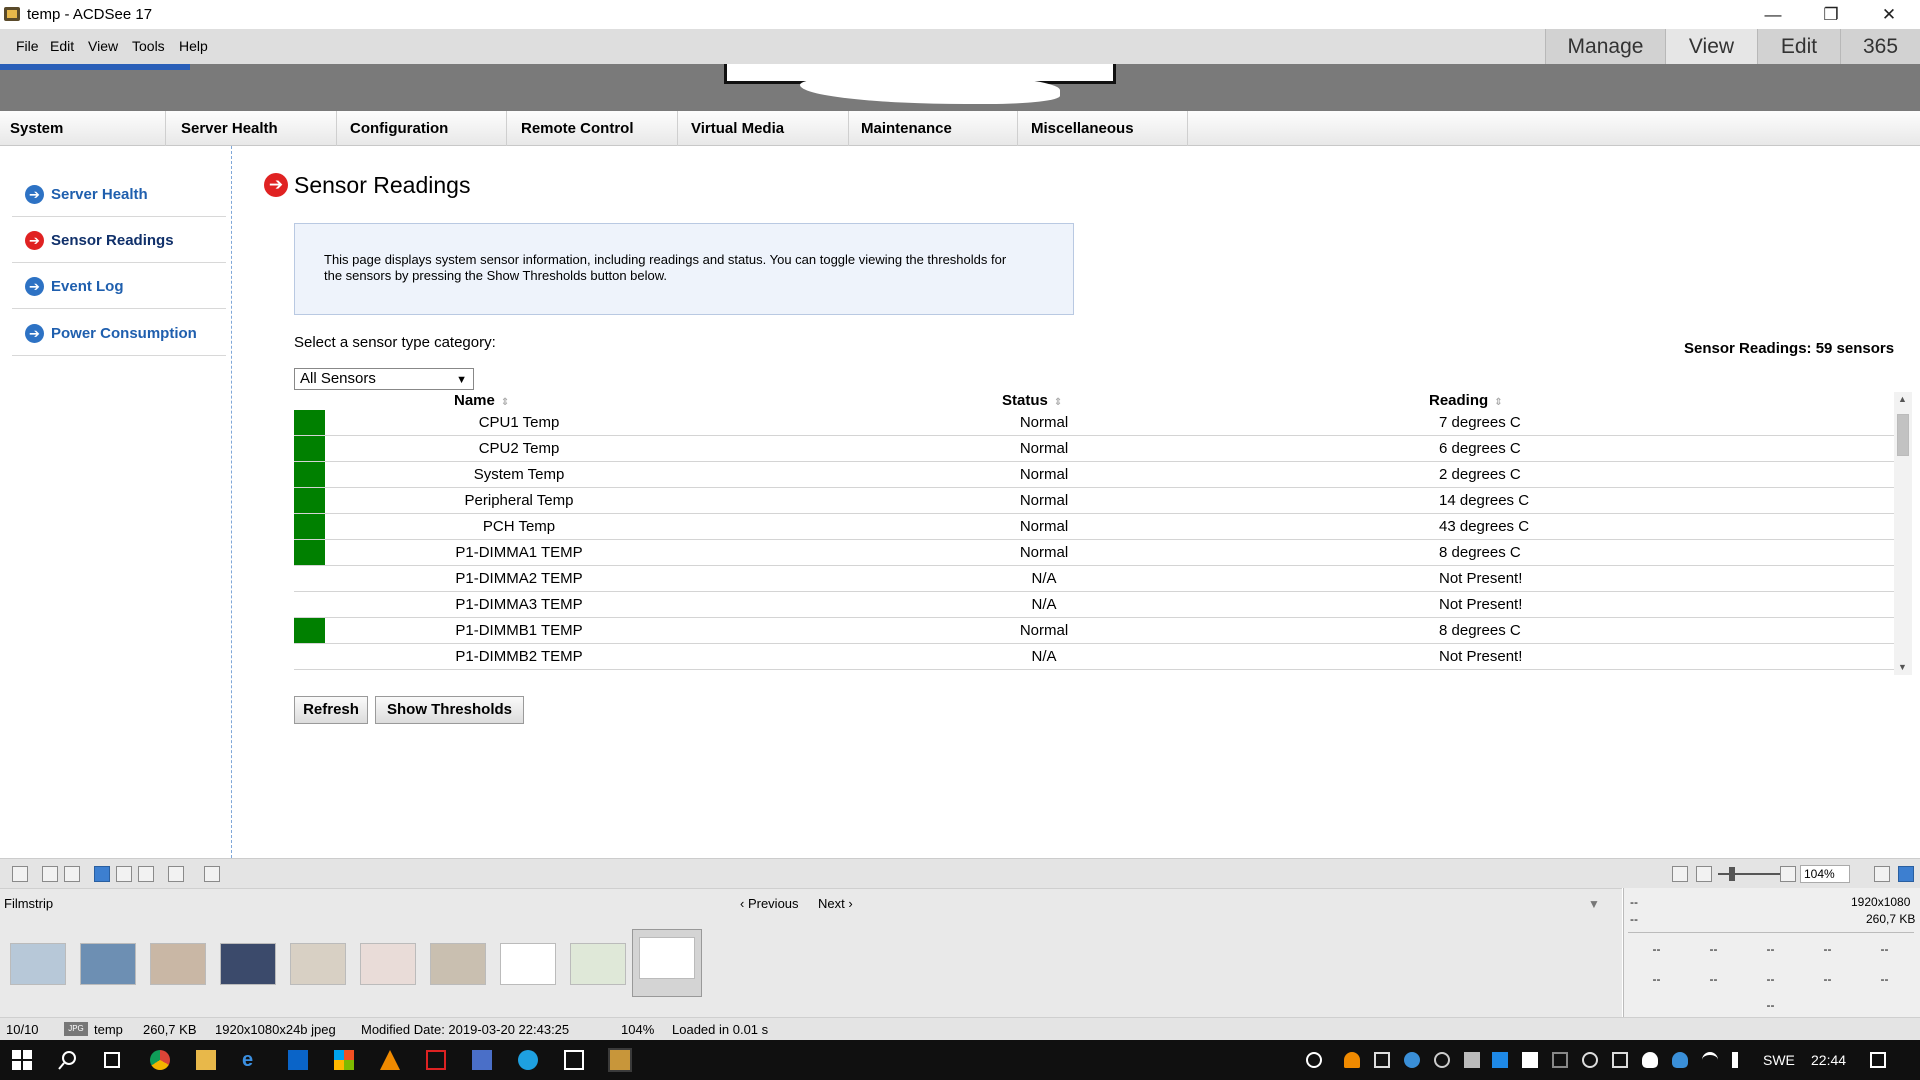 Image resolution: width=1920 pixels, height=1080 pixels. What do you see at coordinates (835, 903) in the screenshot?
I see `next-button: Next ›` at bounding box center [835, 903].